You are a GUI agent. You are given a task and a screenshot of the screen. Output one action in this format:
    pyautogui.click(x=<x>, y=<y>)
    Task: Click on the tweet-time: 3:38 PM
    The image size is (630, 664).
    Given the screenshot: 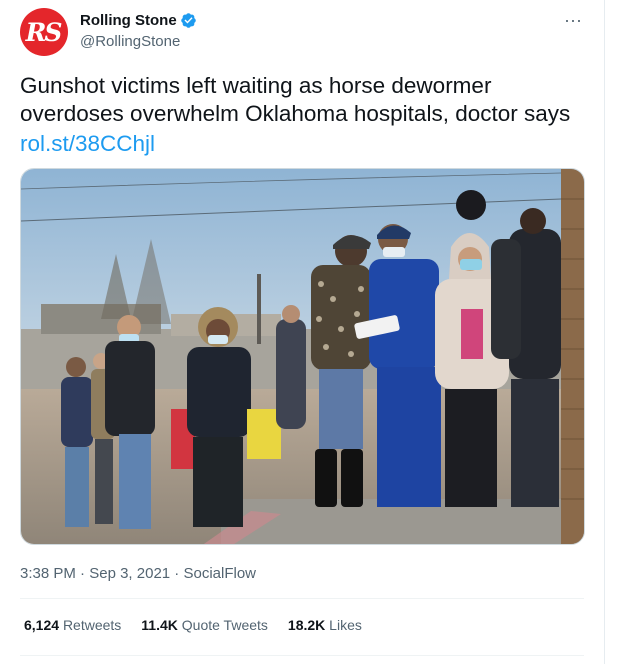 What is the action you would take?
    pyautogui.click(x=48, y=573)
    